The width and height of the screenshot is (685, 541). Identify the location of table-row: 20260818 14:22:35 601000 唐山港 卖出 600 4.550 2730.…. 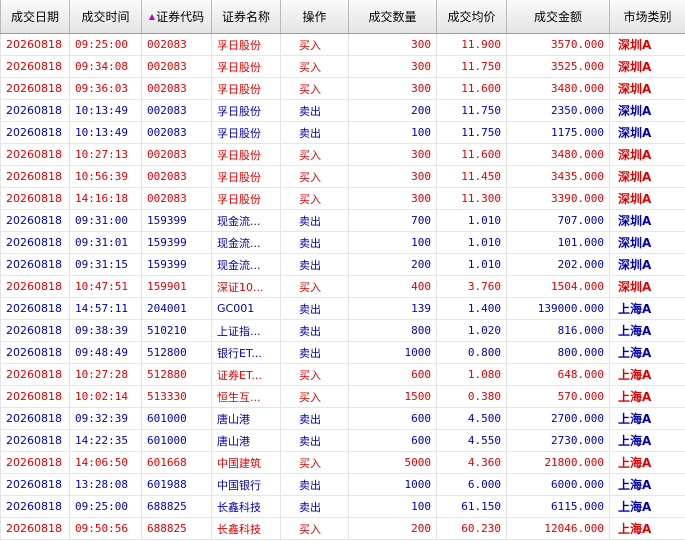
(342, 440).